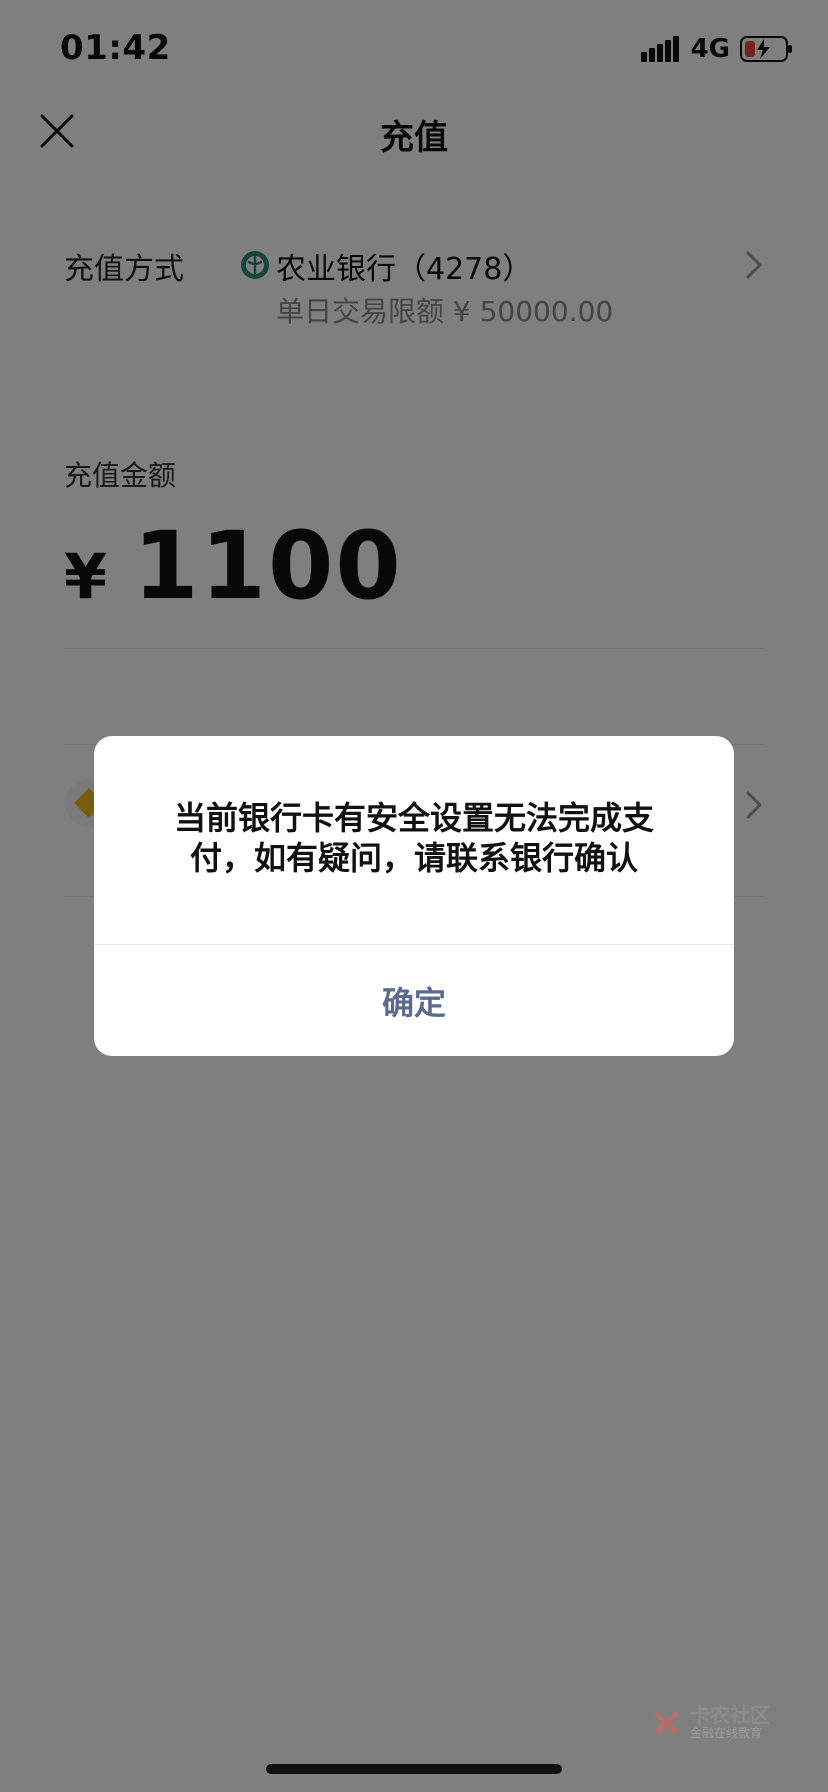 The height and width of the screenshot is (1792, 828). What do you see at coordinates (414, 896) in the screenshot?
I see `alert-dialog: 当前银行卡有安全设置无法完成支 付，如有疑问，请联系银行确认 确定` at bounding box center [414, 896].